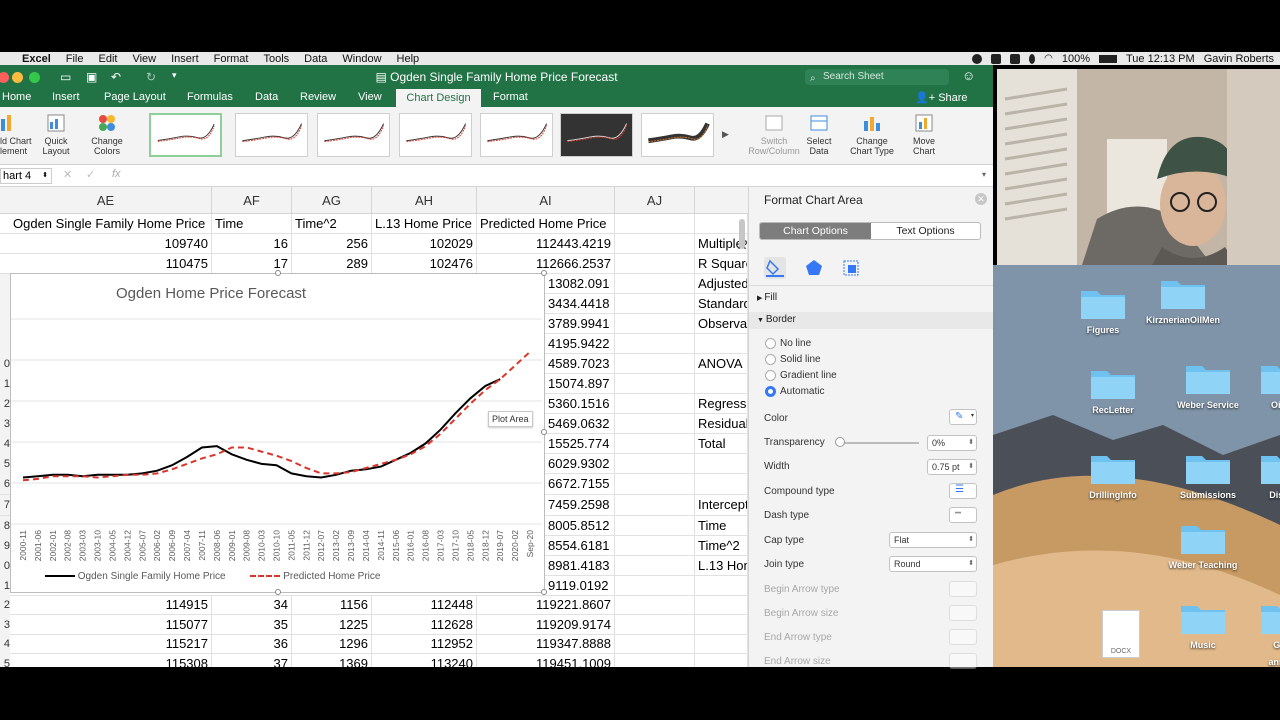  What do you see at coordinates (278, 592) in the screenshot?
I see `resize-handle-bottom` at bounding box center [278, 592].